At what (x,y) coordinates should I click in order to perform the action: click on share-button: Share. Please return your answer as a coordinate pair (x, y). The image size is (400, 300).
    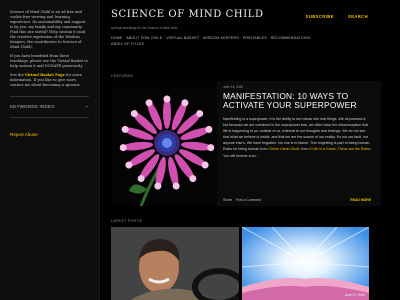
    Looking at the image, I should click on (227, 200).